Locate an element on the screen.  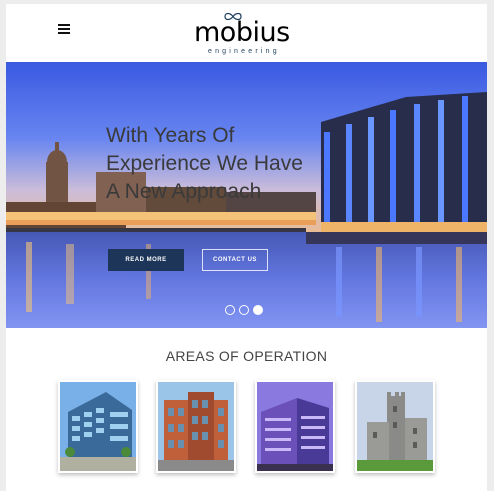
card-purple-building is located at coordinates (295, 426).